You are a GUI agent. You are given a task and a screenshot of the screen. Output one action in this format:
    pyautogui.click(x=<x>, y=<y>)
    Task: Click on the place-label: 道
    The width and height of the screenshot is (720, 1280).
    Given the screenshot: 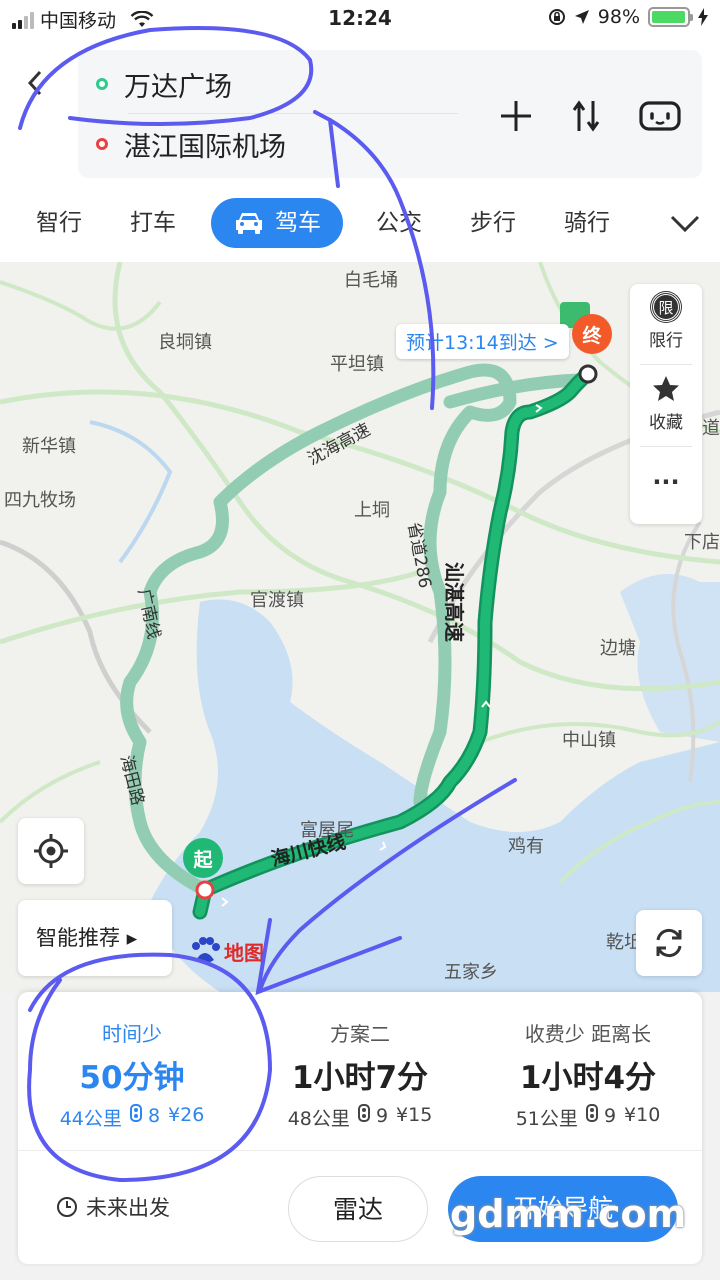 What is the action you would take?
    pyautogui.click(x=711, y=428)
    